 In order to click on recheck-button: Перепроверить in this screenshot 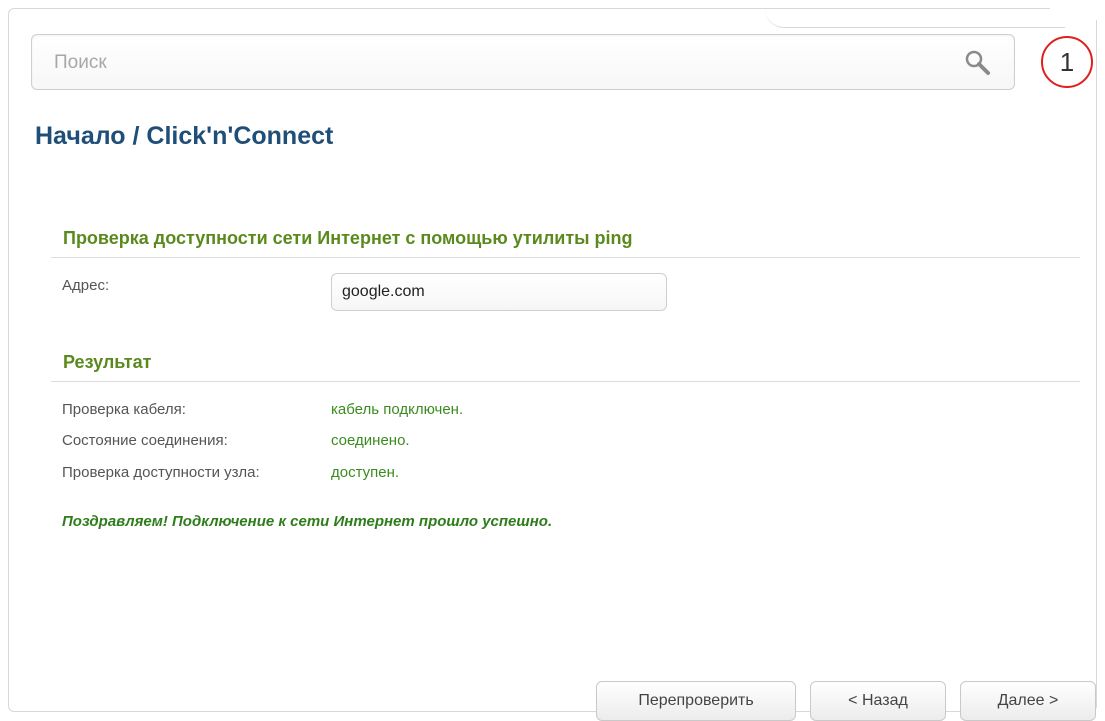, I will do `click(696, 701)`.